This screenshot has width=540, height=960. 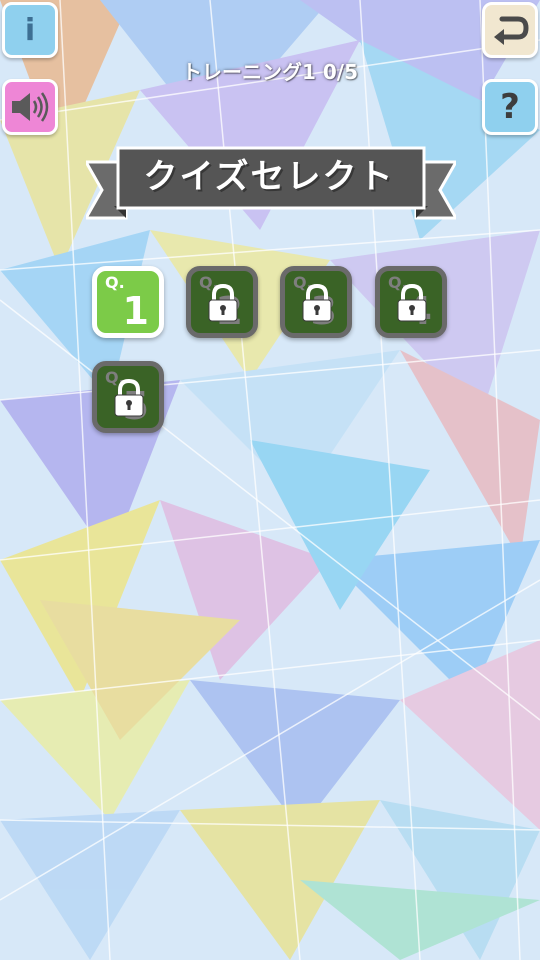 I want to click on quiz-select-title: クイズセレクト, so click(x=269, y=177).